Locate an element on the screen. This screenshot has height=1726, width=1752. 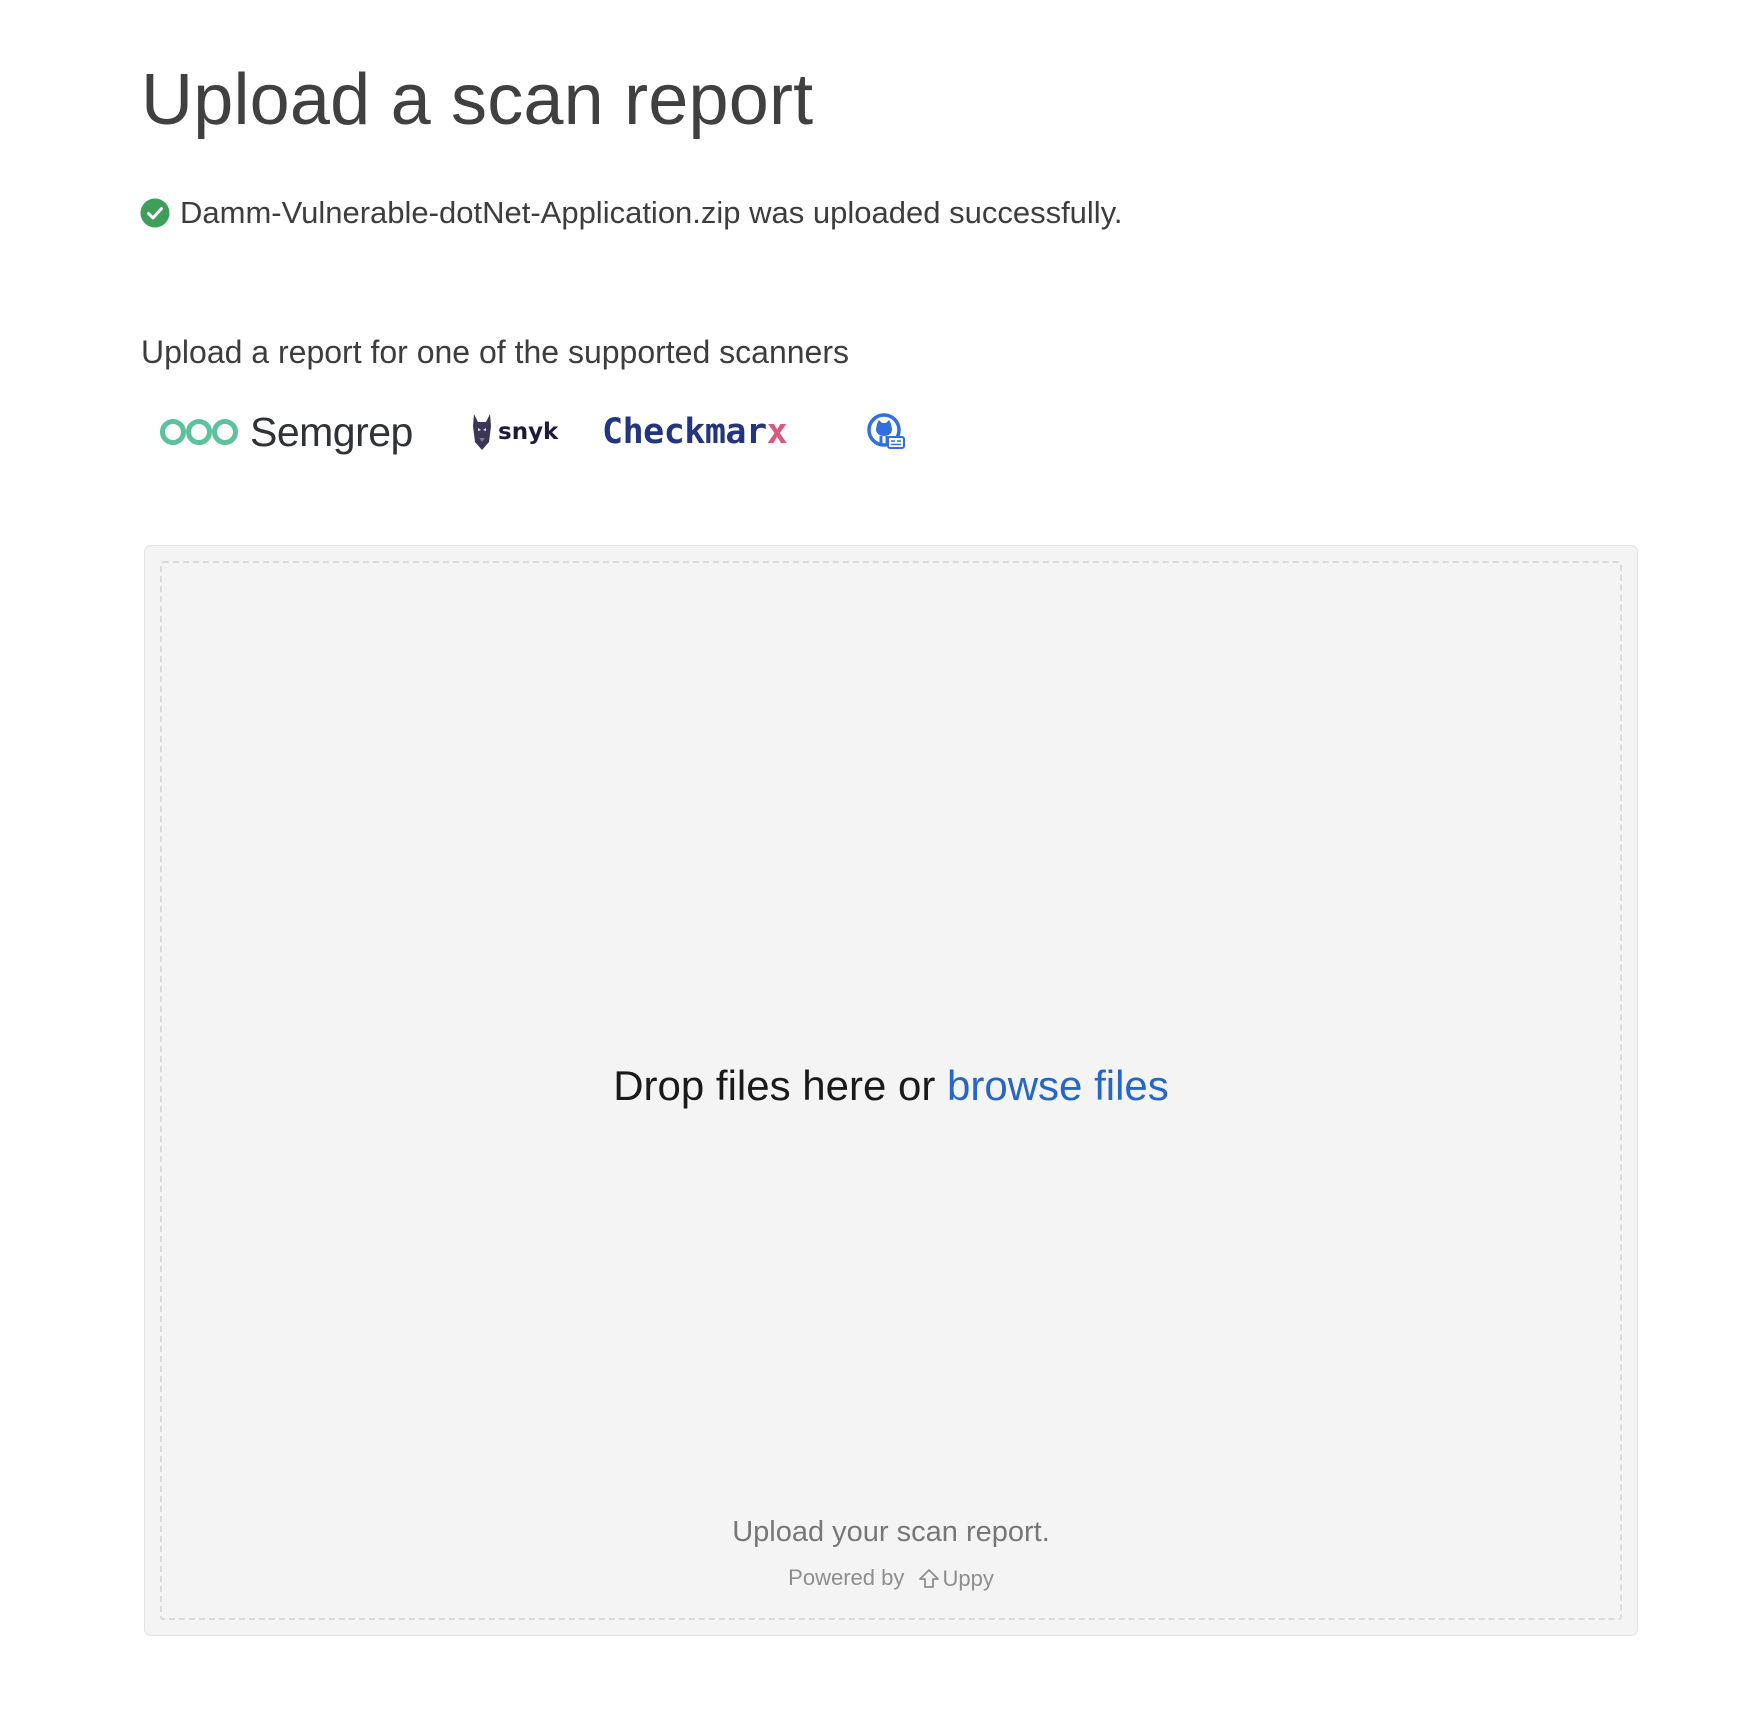
semgrep-logo: Semgrep is located at coordinates (286, 432).